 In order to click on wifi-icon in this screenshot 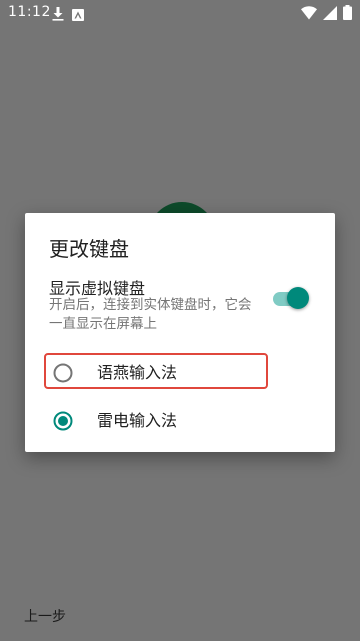, I will do `click(309, 16)`.